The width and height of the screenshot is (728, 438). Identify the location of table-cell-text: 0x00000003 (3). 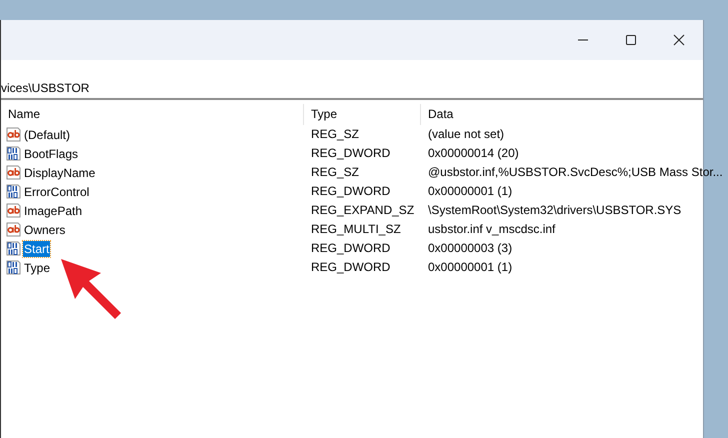
(470, 248).